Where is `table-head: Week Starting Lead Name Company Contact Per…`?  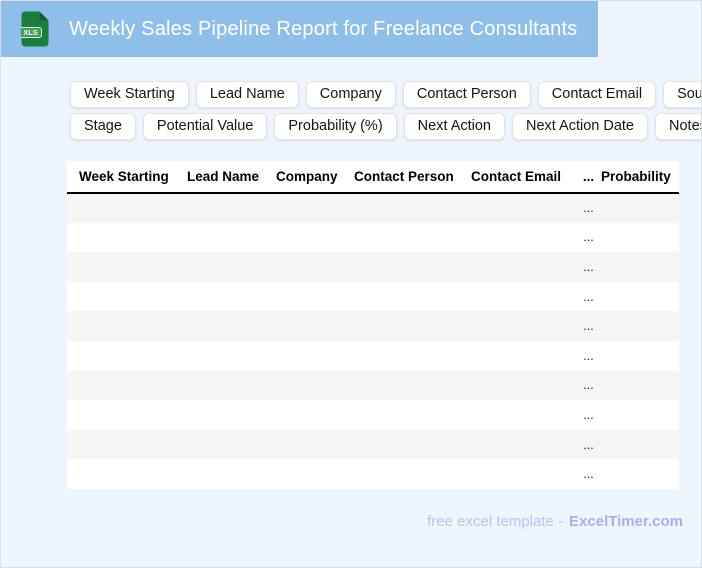
table-head: Week Starting Lead Name Company Contact Per… is located at coordinates (373, 177).